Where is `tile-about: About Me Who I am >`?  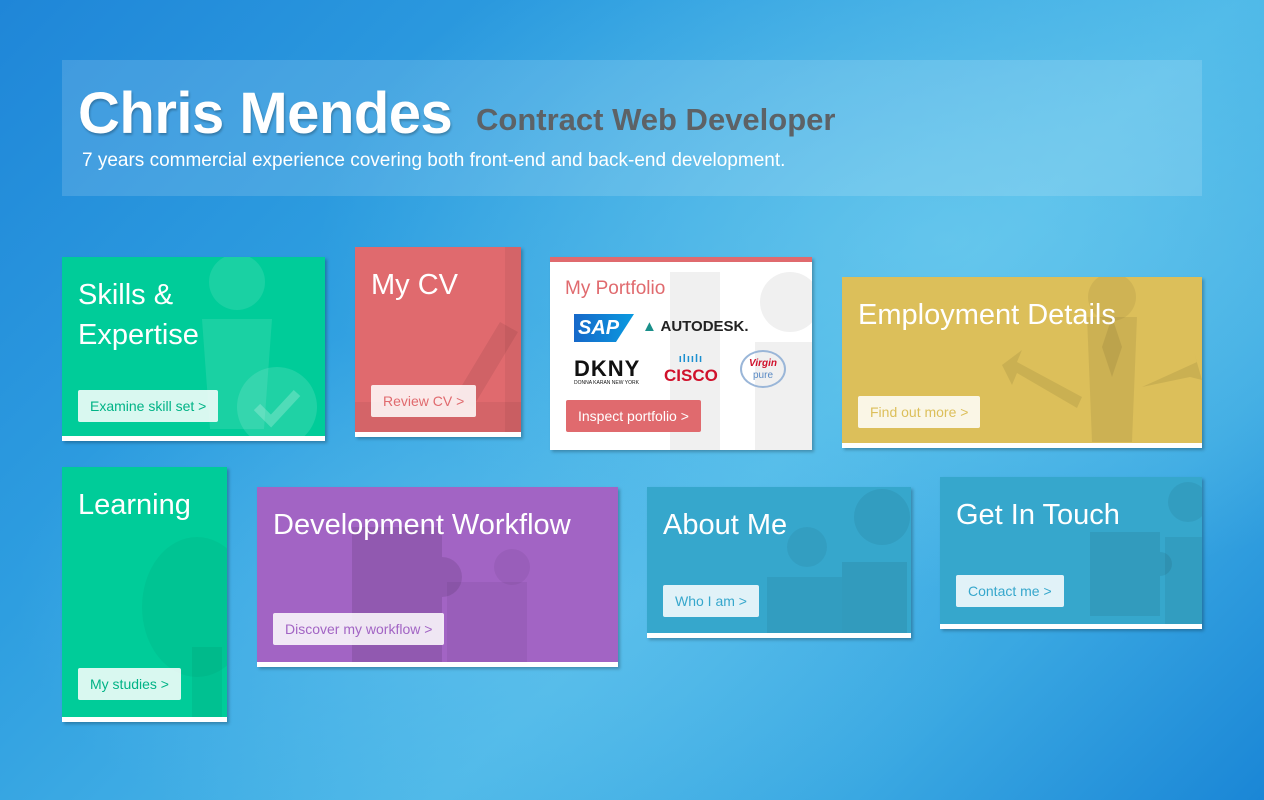
tile-about: About Me Who I am > is located at coordinates (779, 562).